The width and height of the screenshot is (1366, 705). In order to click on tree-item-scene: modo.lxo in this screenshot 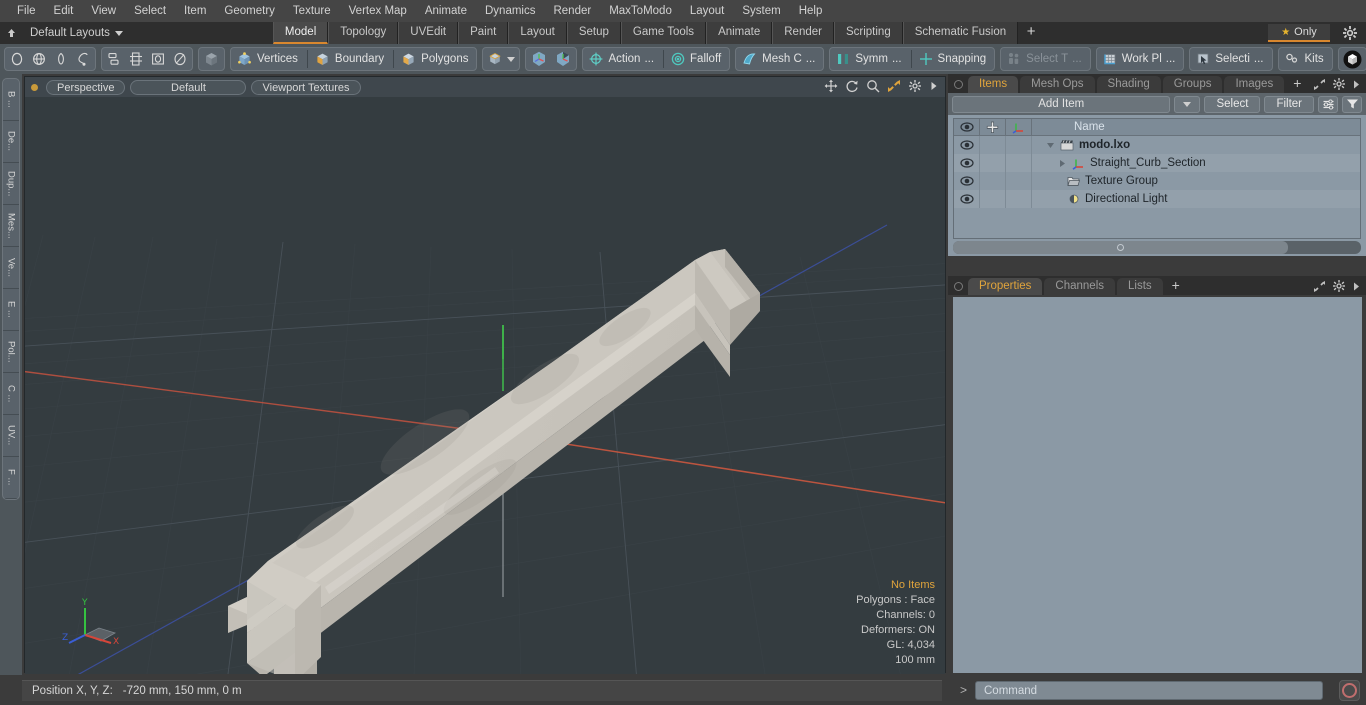, I will do `click(1081, 145)`.